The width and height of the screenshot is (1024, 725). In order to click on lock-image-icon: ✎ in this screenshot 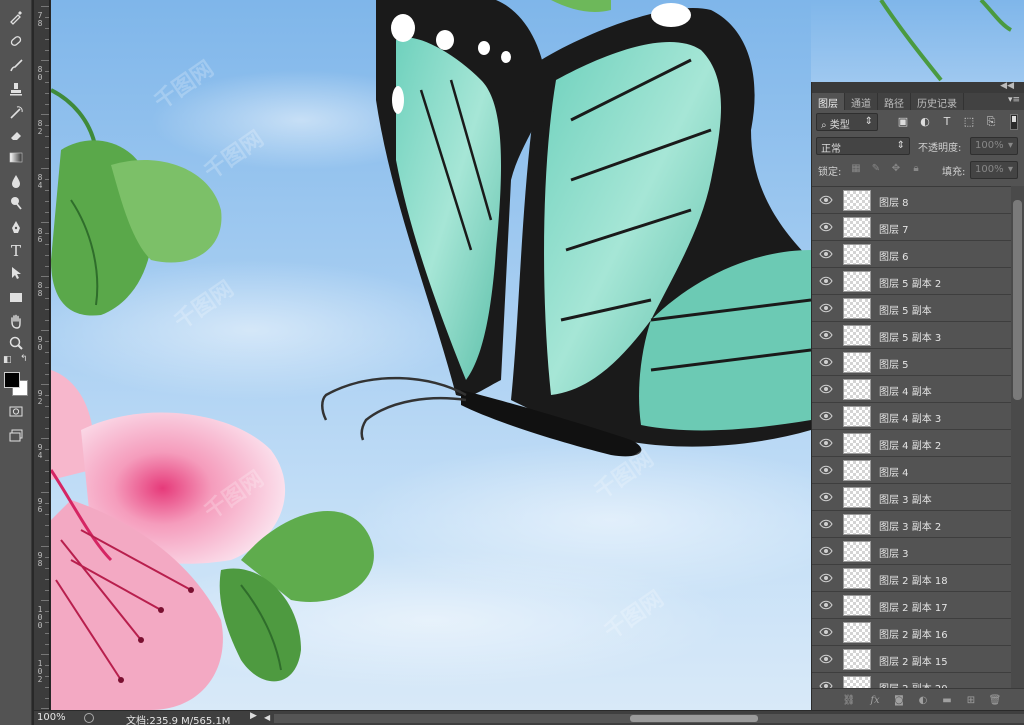, I will do `click(876, 169)`.